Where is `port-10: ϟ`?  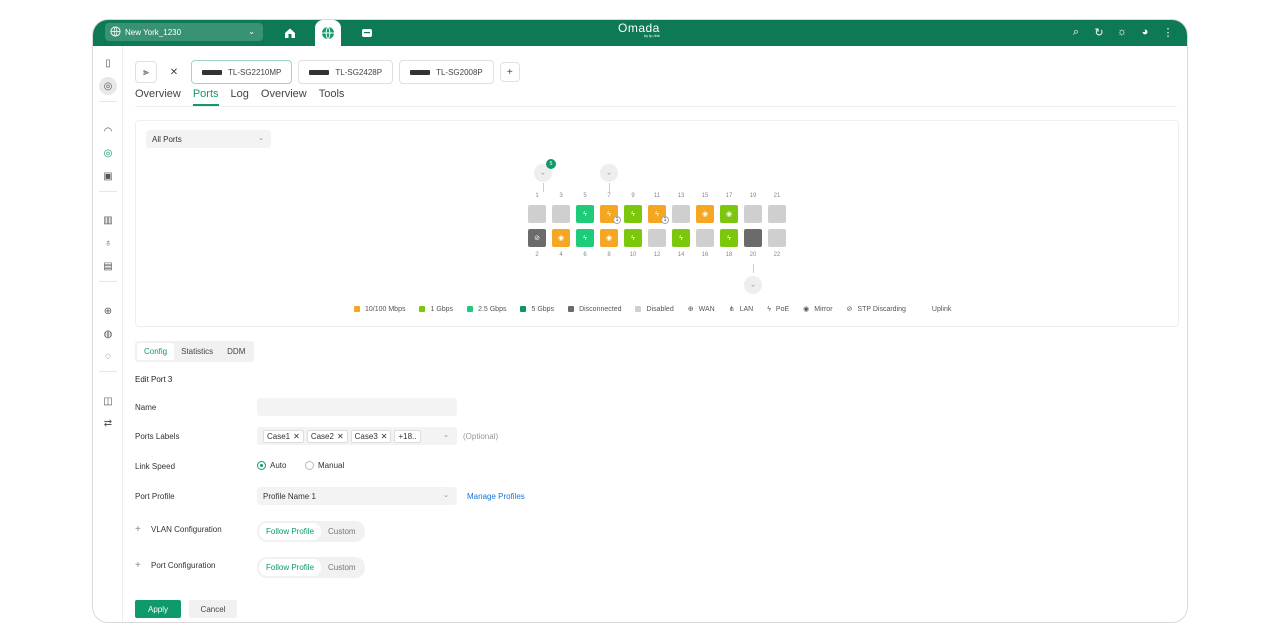
port-10: ϟ is located at coordinates (633, 238).